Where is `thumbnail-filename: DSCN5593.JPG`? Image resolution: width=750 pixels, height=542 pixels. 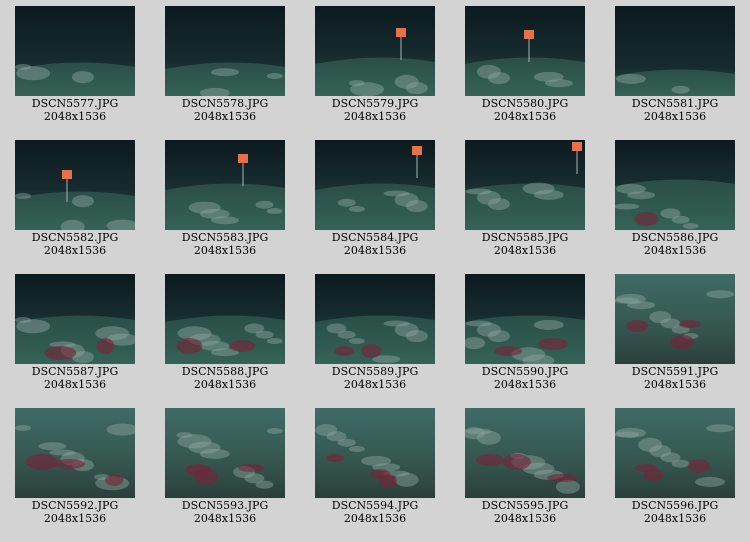
thumbnail-filename: DSCN5593.JPG is located at coordinates (225, 505).